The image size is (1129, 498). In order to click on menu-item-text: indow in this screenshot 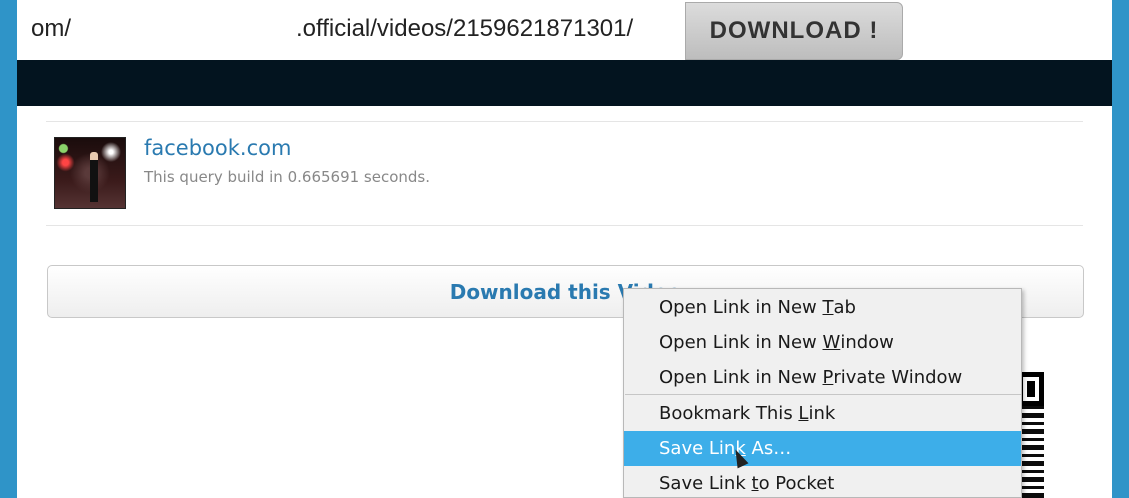, I will do `click(867, 342)`.